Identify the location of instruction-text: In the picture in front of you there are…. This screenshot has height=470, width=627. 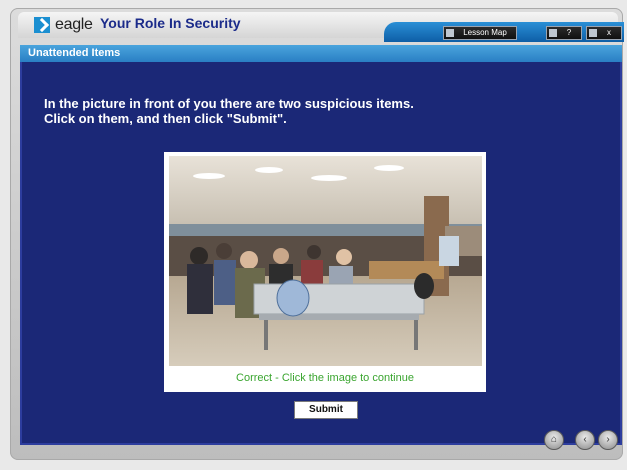
(229, 111).